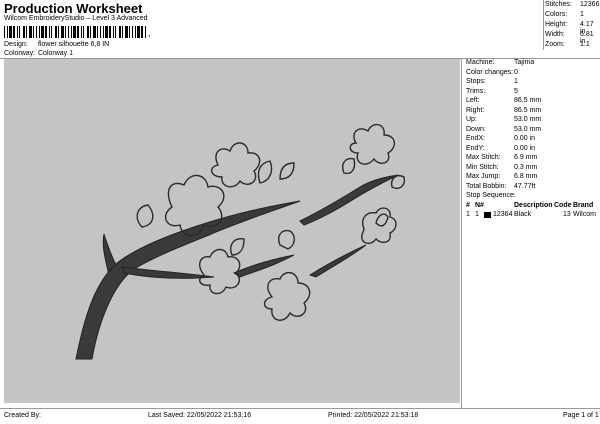 This screenshot has height=424, width=600. I want to click on detail-trims: Trims: 5, so click(492, 91).